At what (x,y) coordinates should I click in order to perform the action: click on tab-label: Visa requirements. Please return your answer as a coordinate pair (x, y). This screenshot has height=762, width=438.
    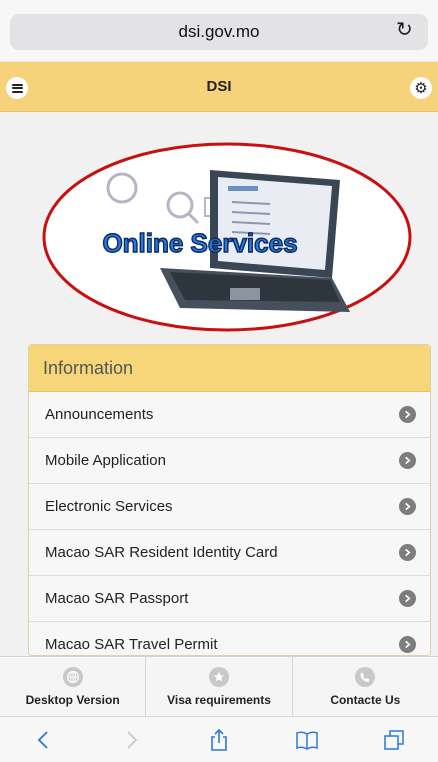
    Looking at the image, I should click on (219, 699).